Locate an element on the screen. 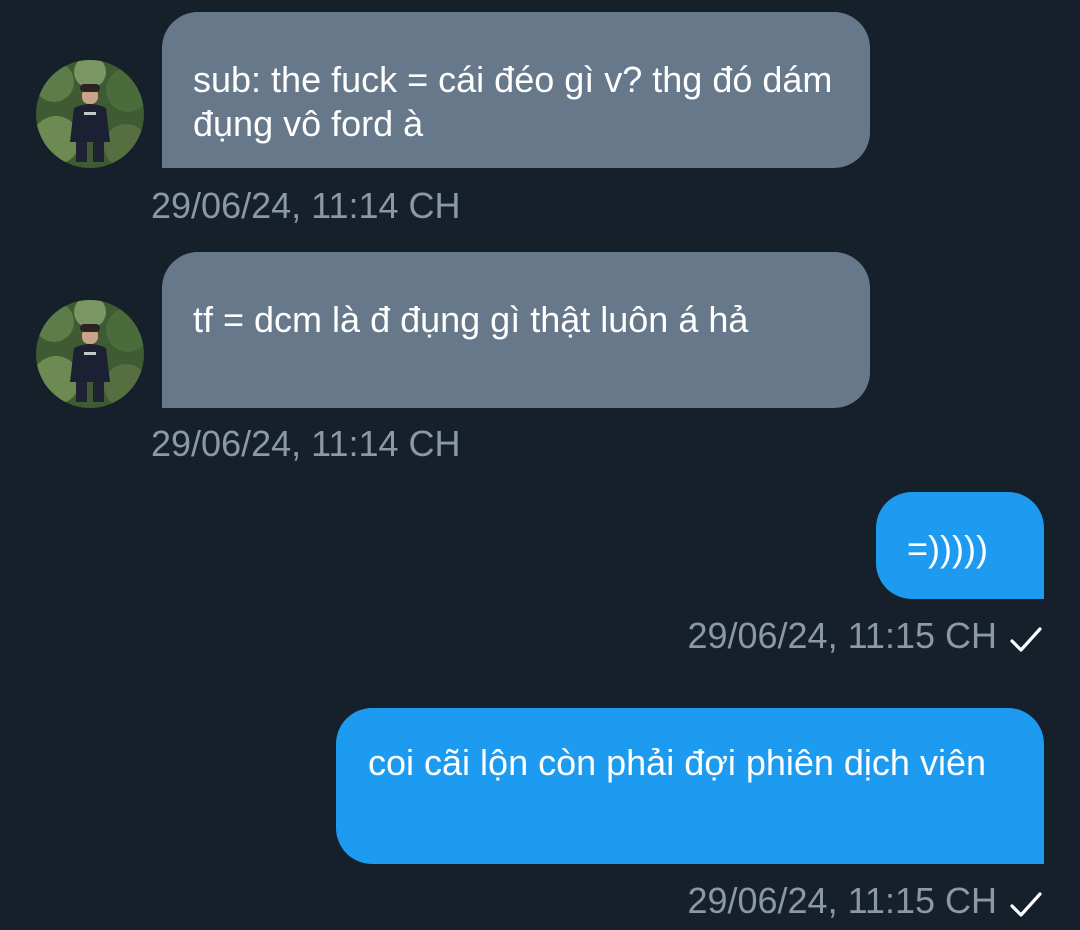 The image size is (1080, 930). incoming-message-bubble: tf = dcm là đ đụng gì thật luôn á hả is located at coordinates (516, 330).